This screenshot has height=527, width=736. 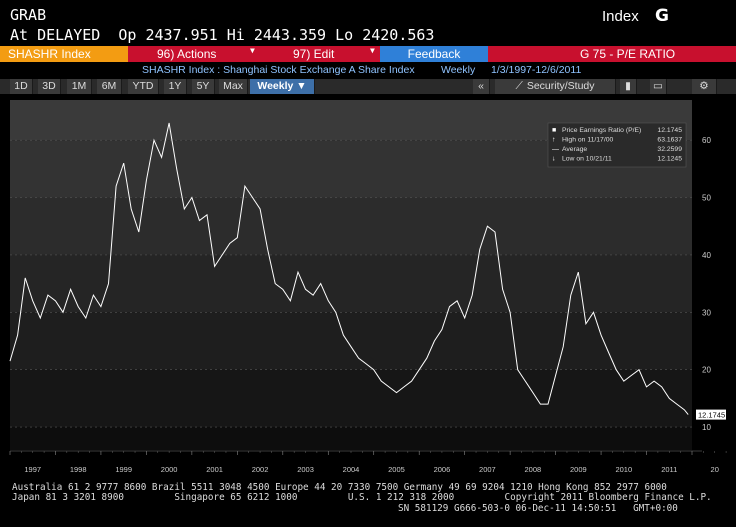 What do you see at coordinates (706, 312) in the screenshot?
I see `y-tick-label: 30` at bounding box center [706, 312].